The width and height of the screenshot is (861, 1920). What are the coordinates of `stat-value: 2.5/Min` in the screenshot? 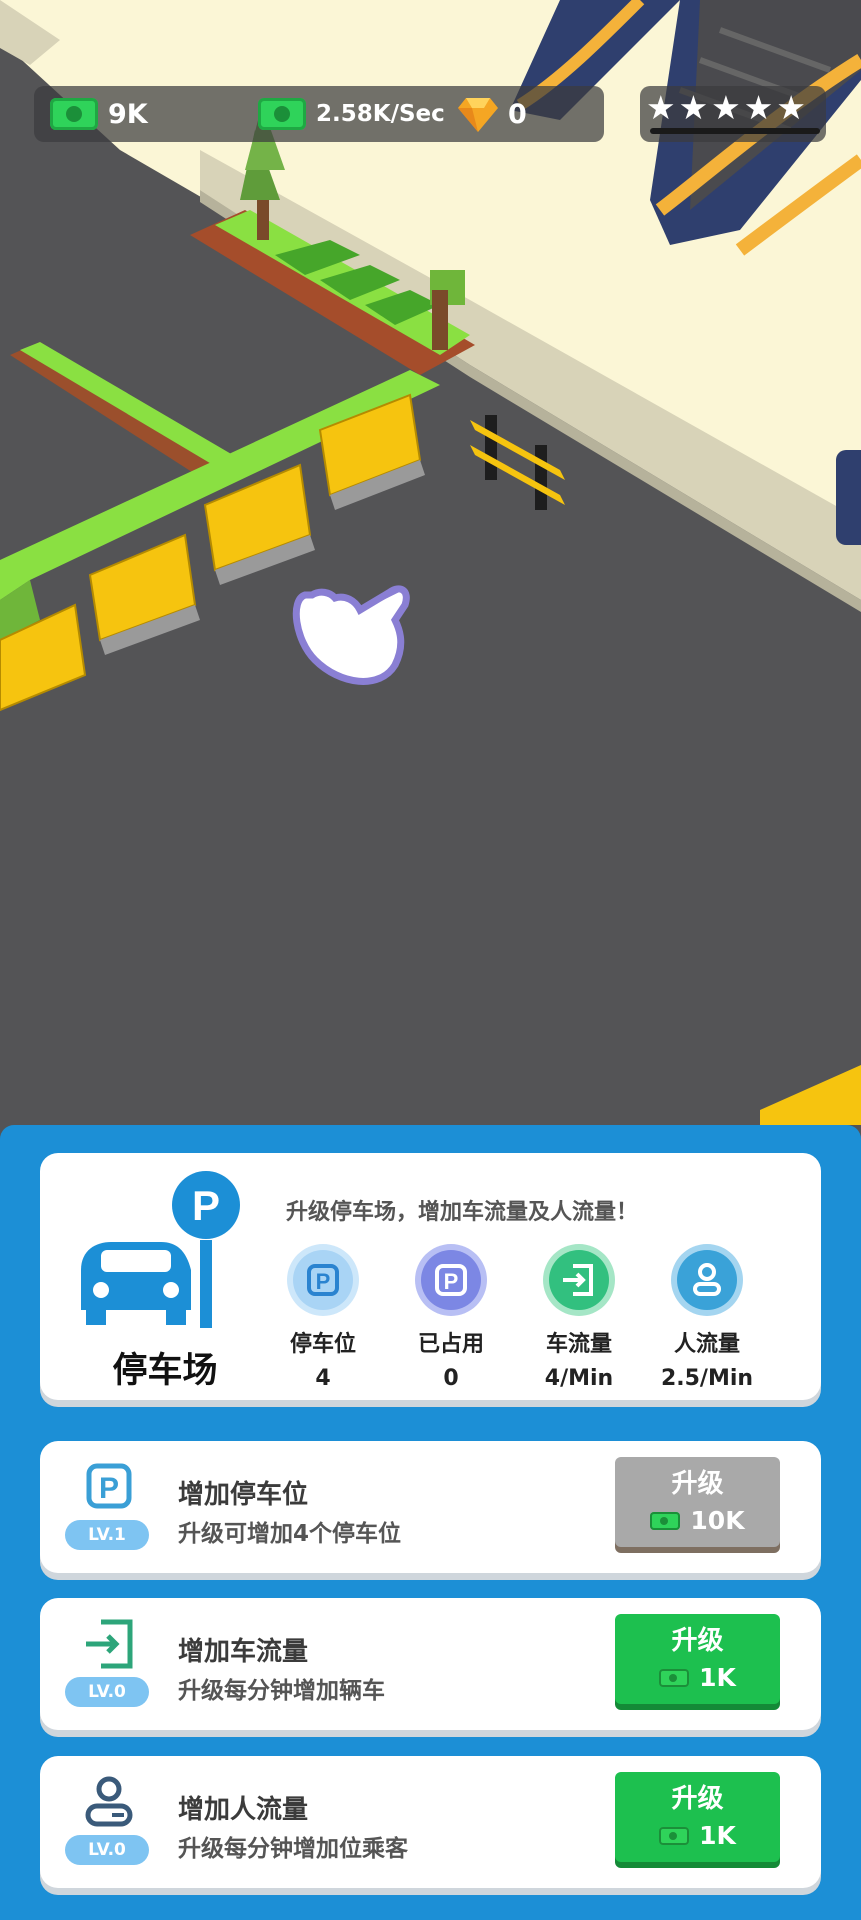 It's located at (707, 1378).